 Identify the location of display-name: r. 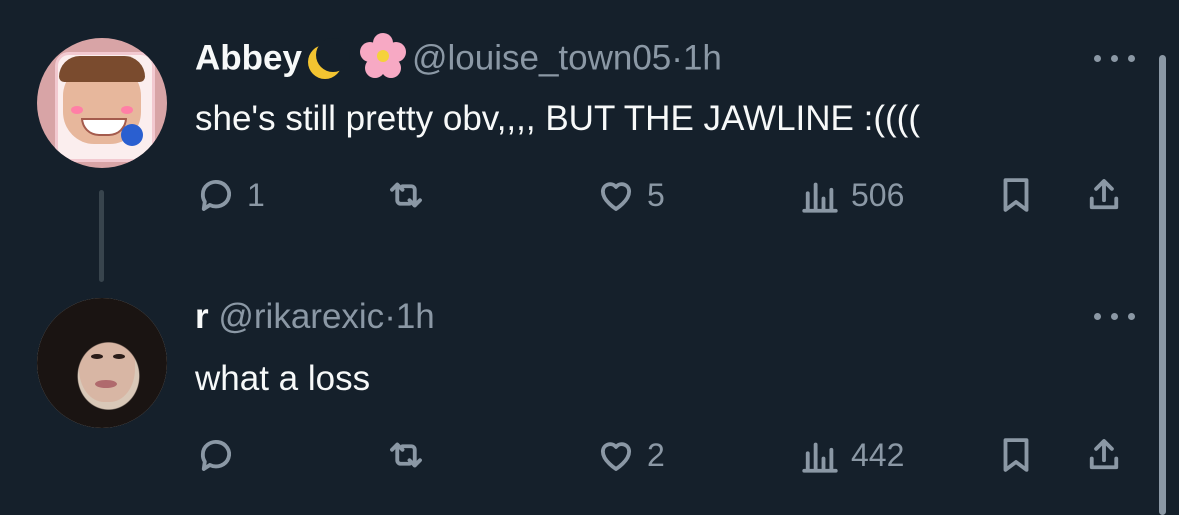
(202, 316).